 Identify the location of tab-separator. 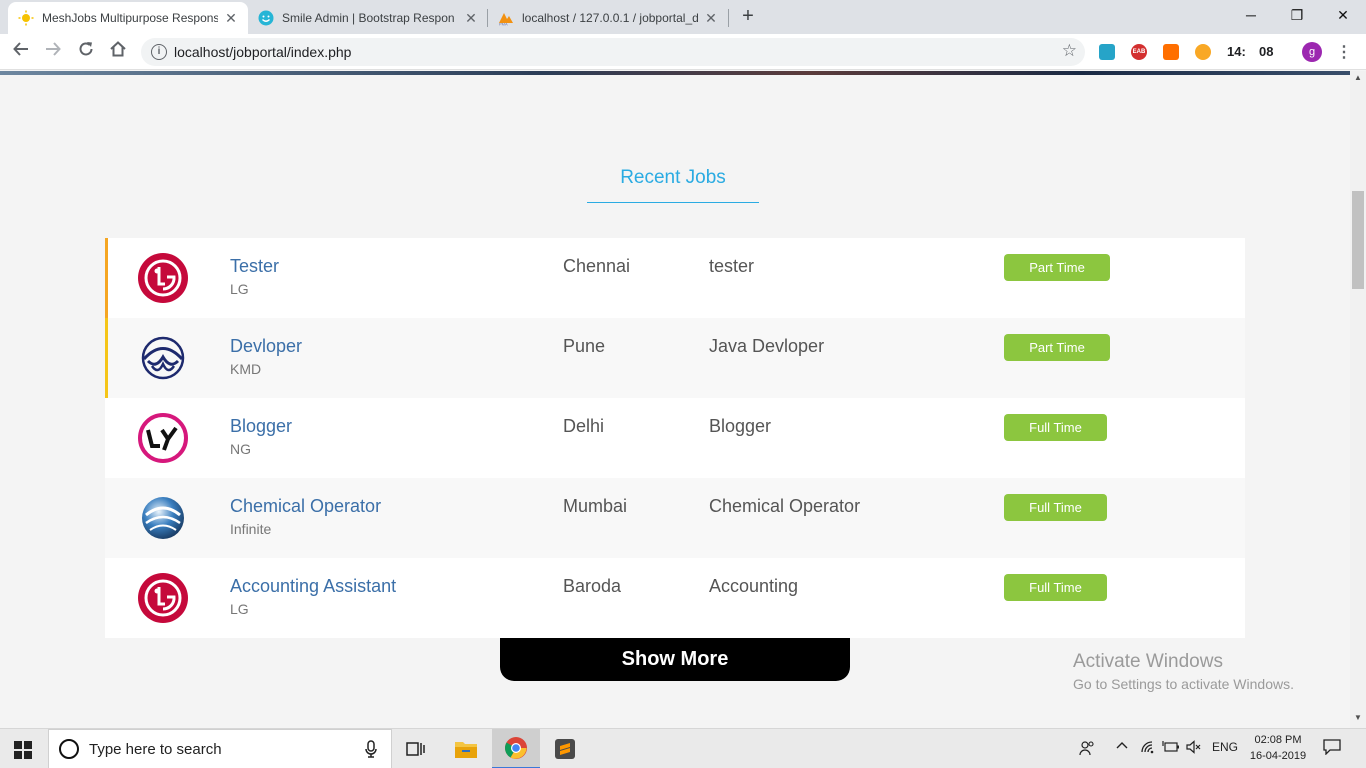
(728, 18).